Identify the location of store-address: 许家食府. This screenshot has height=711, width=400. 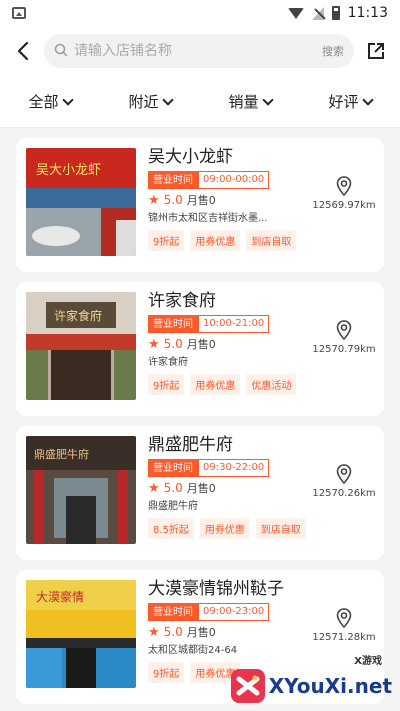
(168, 362).